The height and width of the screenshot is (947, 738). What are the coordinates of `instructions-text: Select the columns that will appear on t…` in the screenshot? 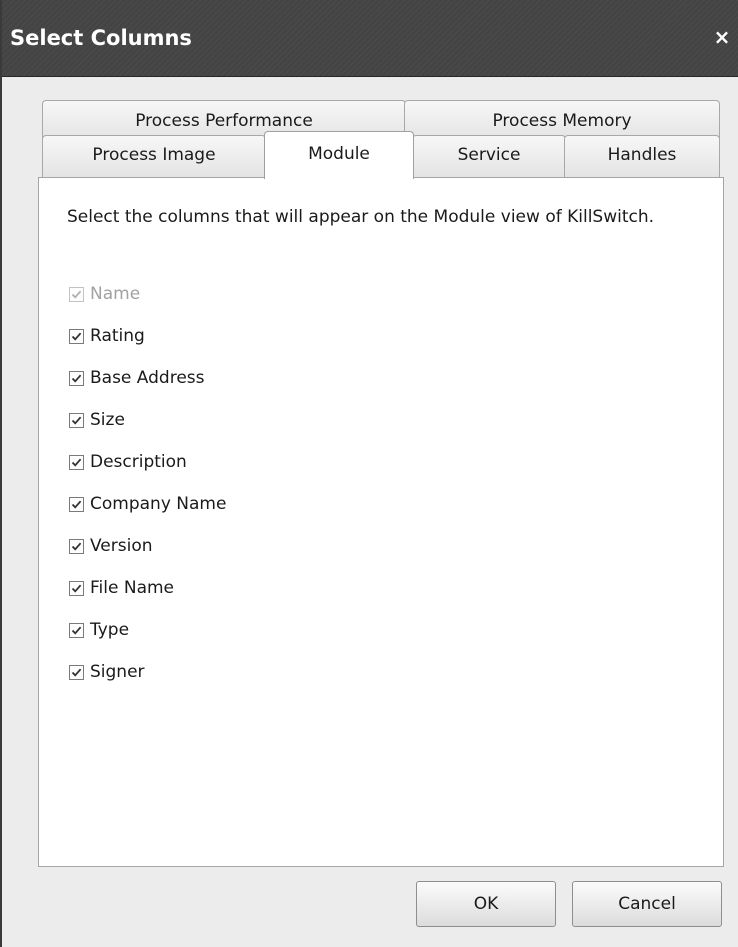 It's located at (361, 217).